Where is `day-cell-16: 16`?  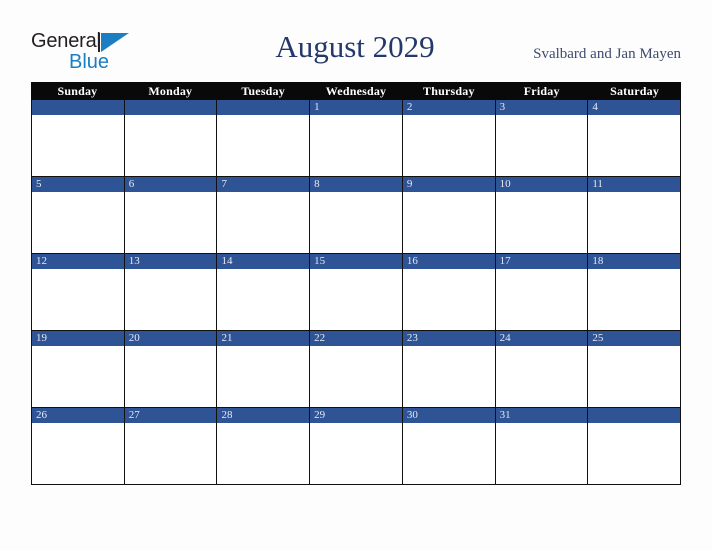
day-cell-16: 16 is located at coordinates (449, 292).